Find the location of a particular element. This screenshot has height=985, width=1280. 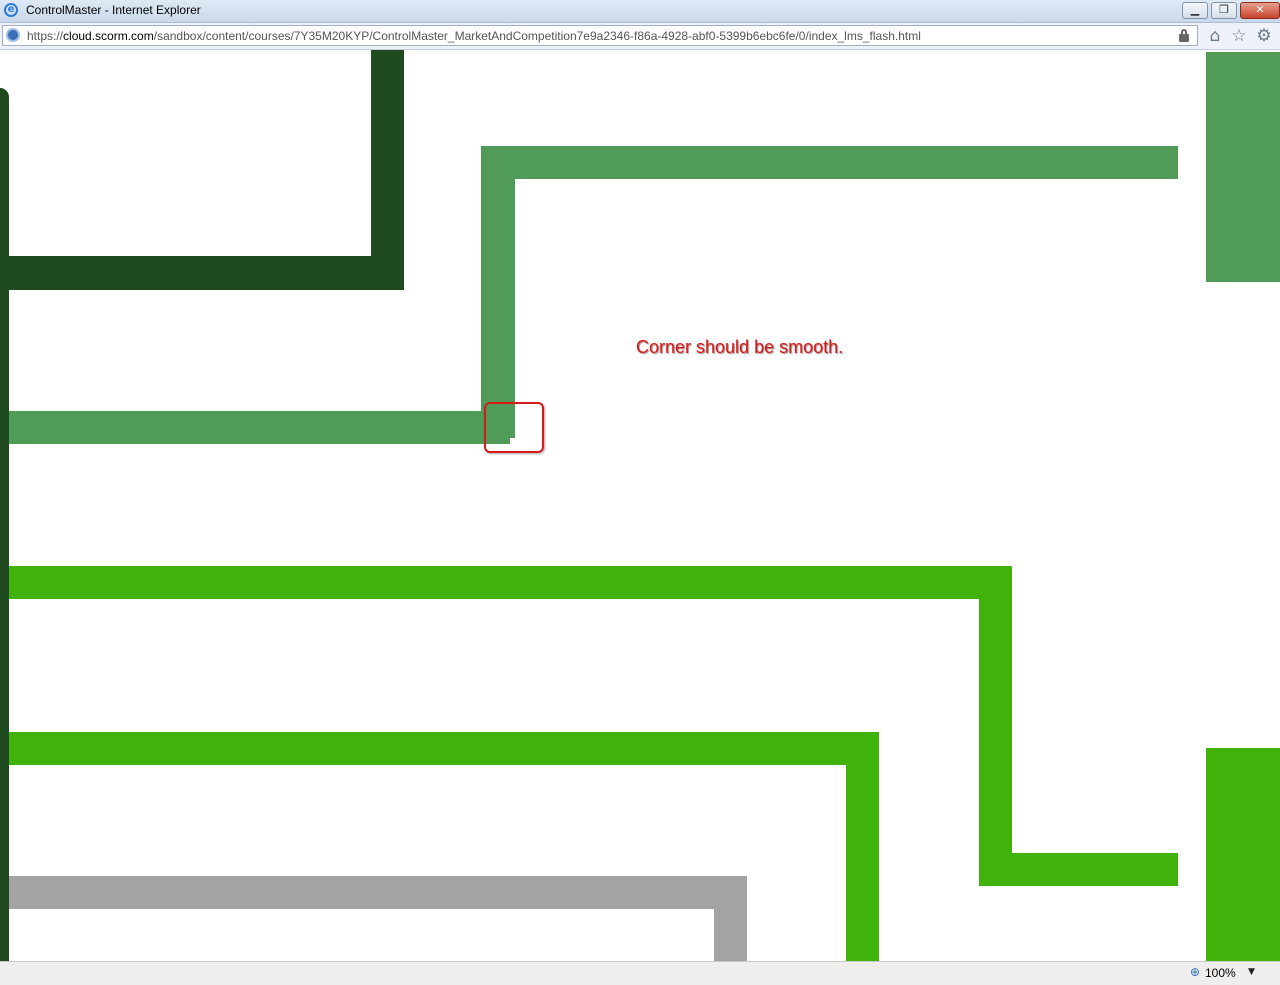

dark-green-line-vertical is located at coordinates (387, 170).